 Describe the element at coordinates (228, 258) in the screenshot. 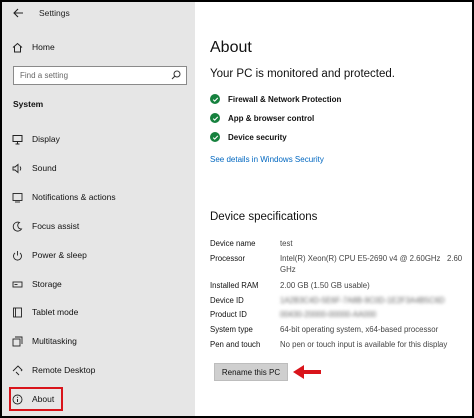

I see `spec-key: Processor` at that location.